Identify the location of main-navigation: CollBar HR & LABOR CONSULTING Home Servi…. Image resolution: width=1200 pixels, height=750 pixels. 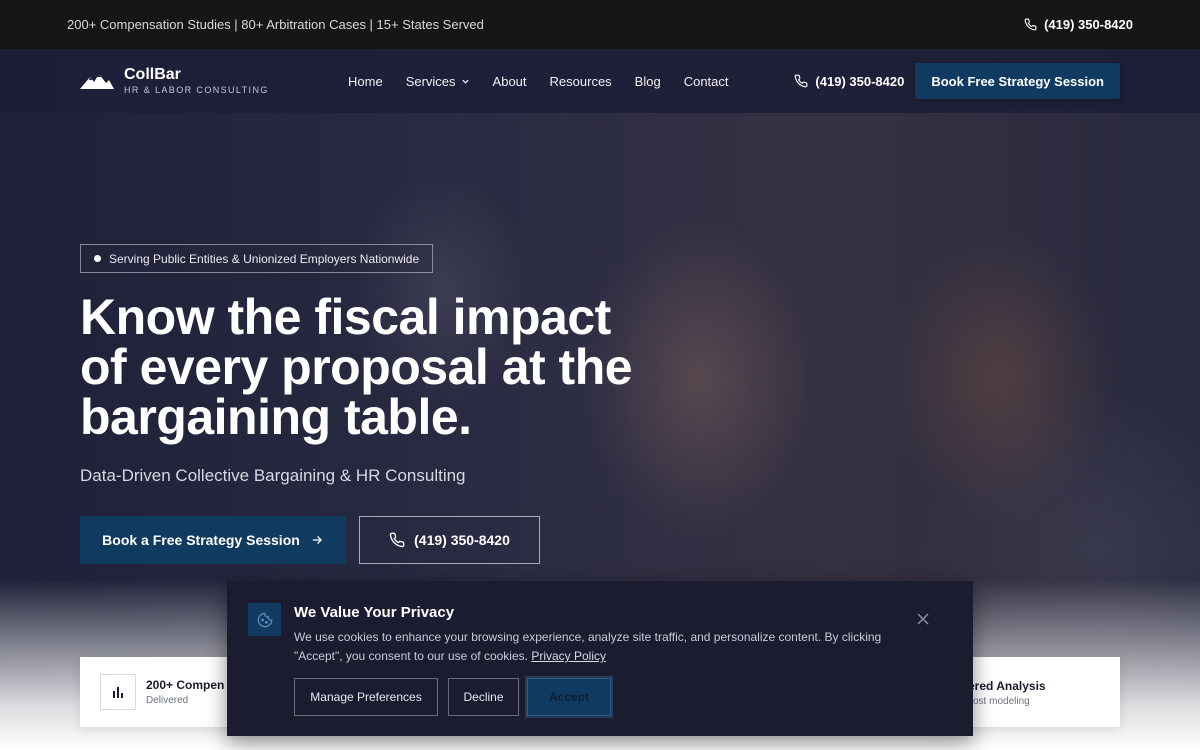
(600, 81).